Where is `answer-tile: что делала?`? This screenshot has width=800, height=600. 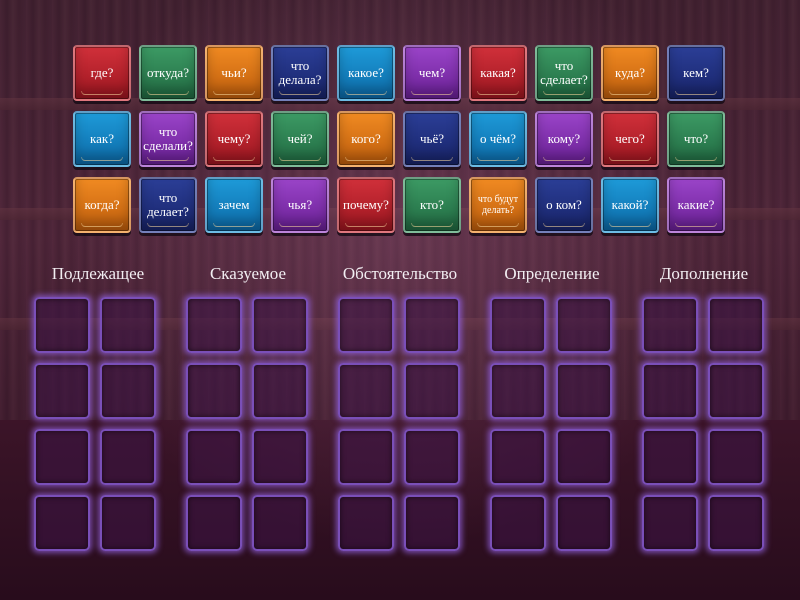
answer-tile: что делала? is located at coordinates (300, 73).